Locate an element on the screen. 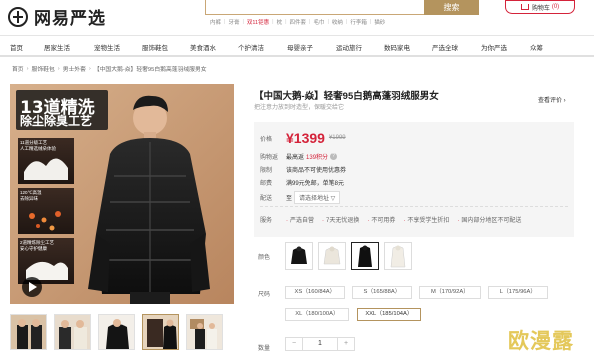 The image size is (594, 355). limit-label: 限制 is located at coordinates (266, 171).